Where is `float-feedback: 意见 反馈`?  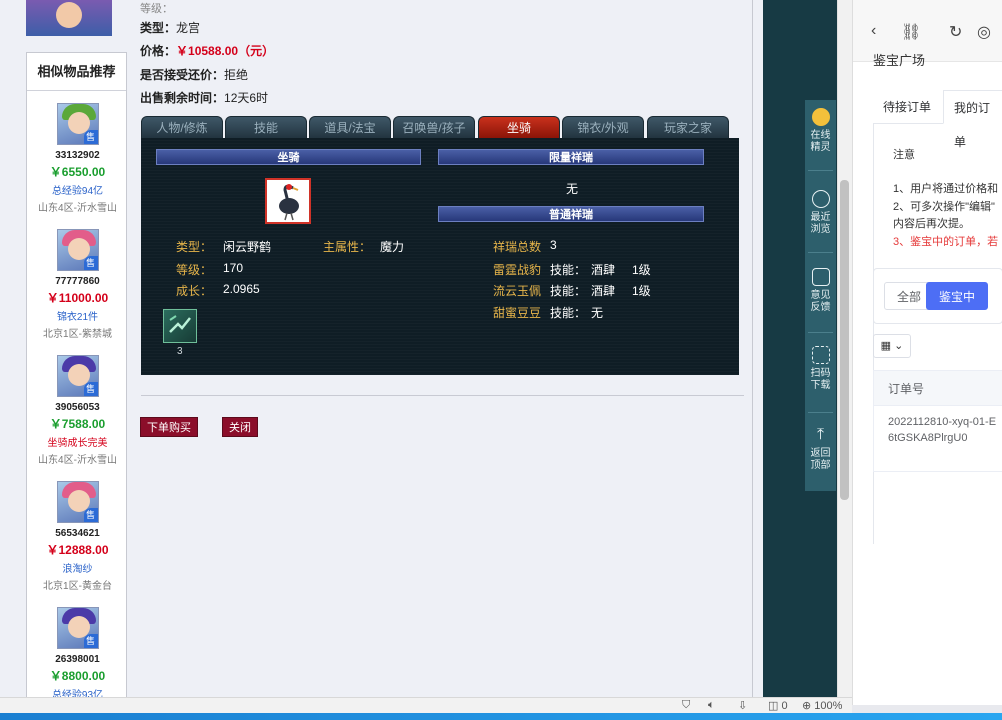
float-feedback: 意见 反馈 is located at coordinates (820, 291).